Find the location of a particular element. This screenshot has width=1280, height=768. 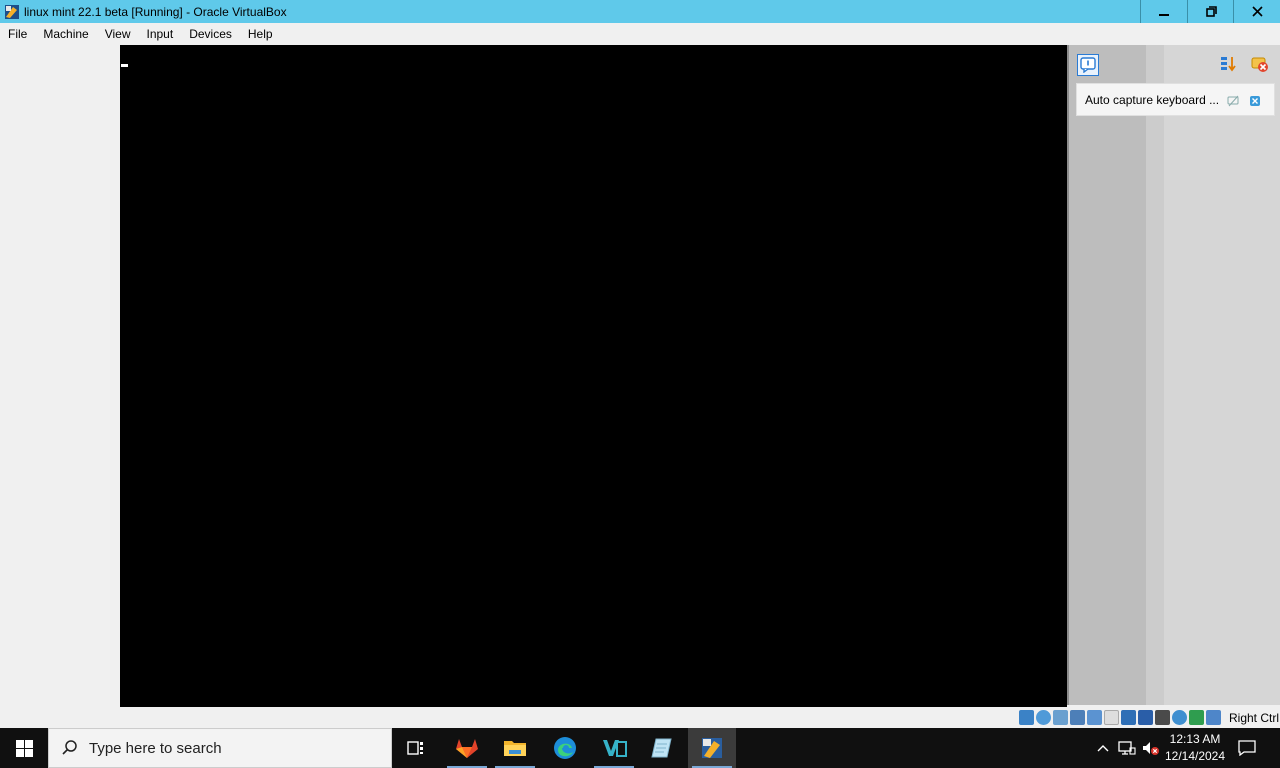

notification-icon is located at coordinates (1247, 748).